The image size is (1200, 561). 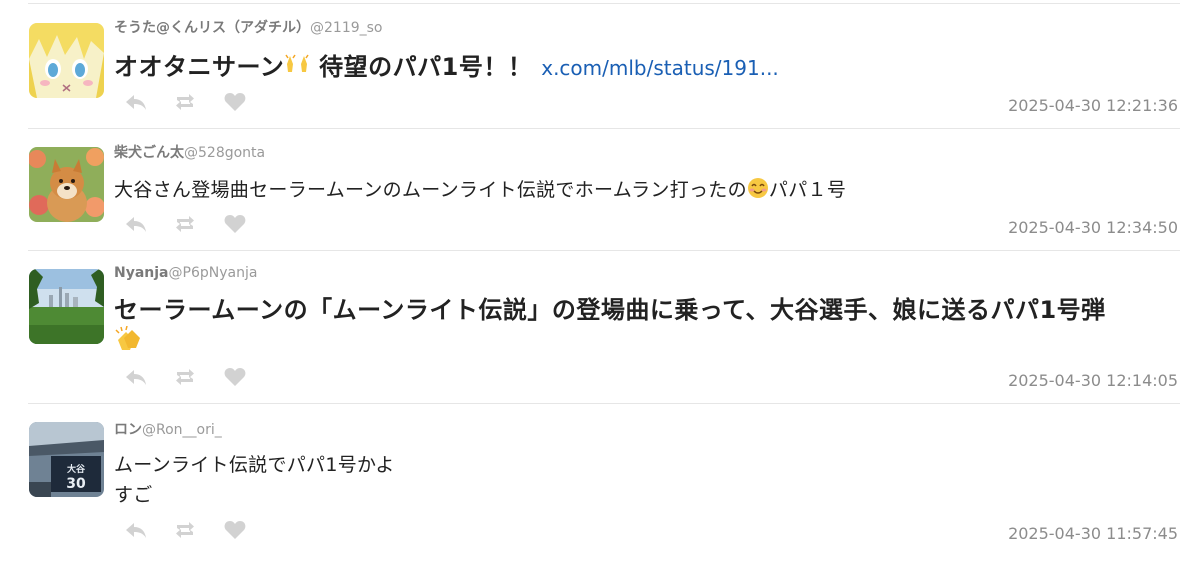 I want to click on timestamp: 2025-04-30 11:57:45, so click(x=1093, y=533).